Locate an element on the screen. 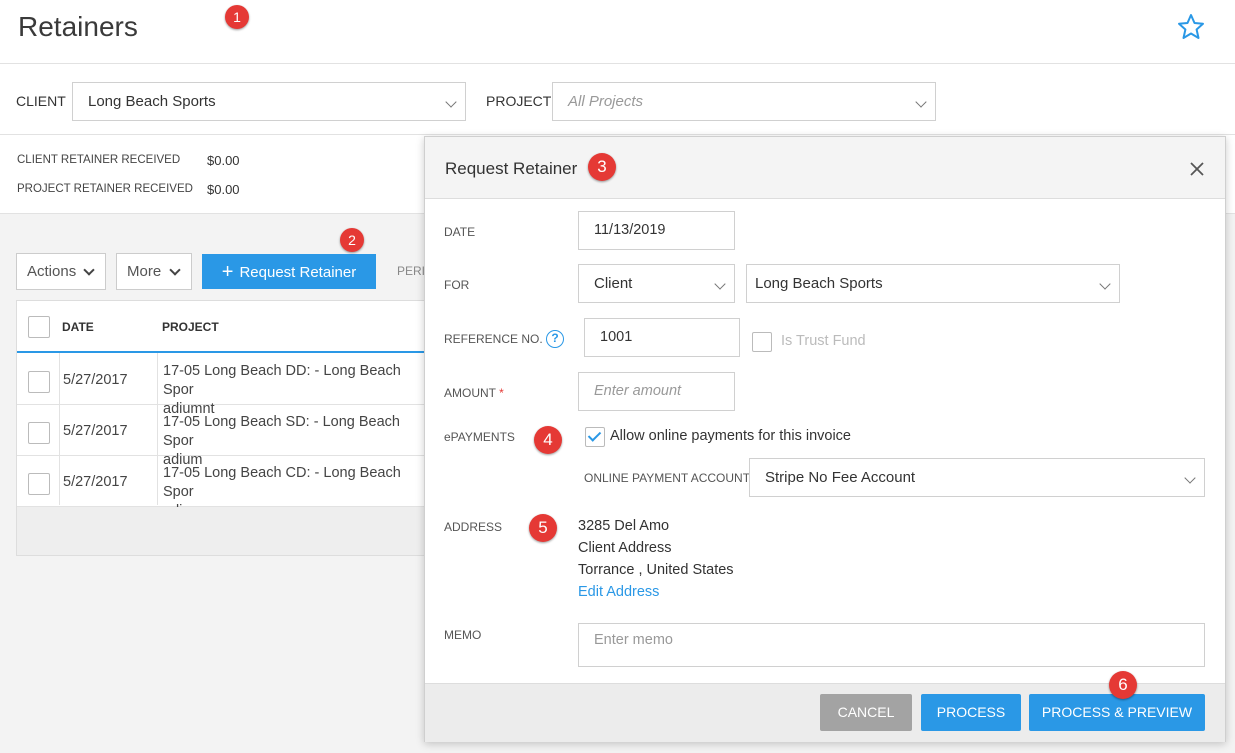  actions-label: Actions is located at coordinates (52, 271).